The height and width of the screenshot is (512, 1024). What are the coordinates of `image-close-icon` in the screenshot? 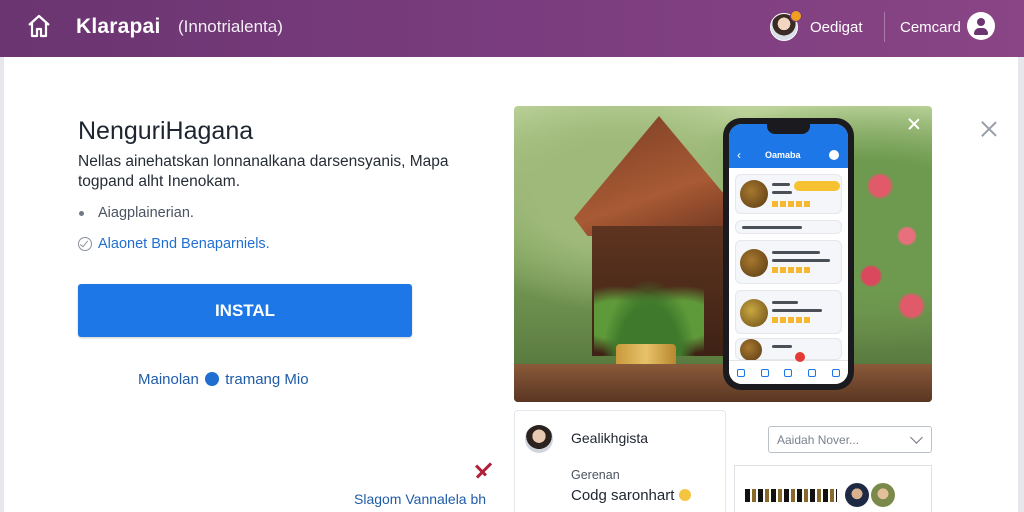 It's located at (914, 124).